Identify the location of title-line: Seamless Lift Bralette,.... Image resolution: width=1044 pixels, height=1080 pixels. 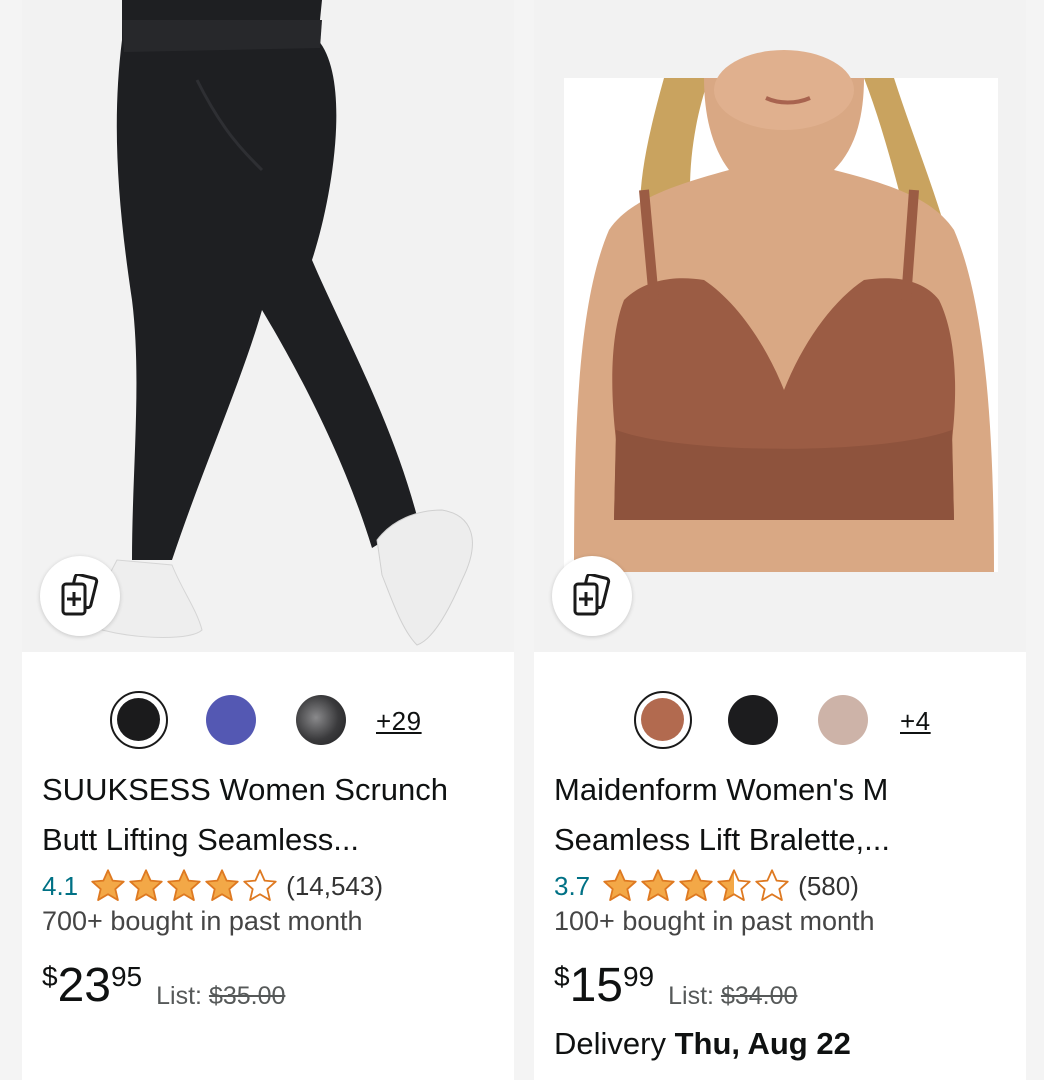
(722, 839).